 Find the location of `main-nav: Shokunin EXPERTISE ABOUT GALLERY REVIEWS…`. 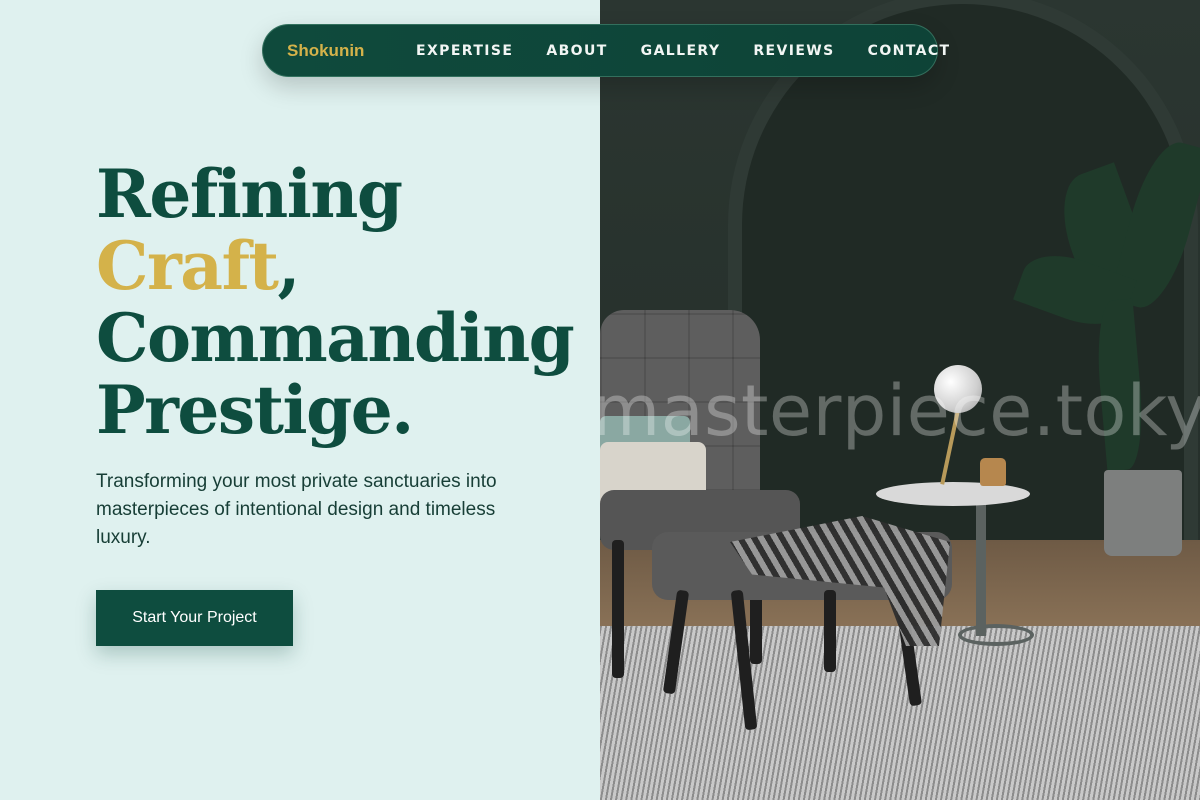

main-nav: Shokunin EXPERTISE ABOUT GALLERY REVIEWS… is located at coordinates (605, 50).